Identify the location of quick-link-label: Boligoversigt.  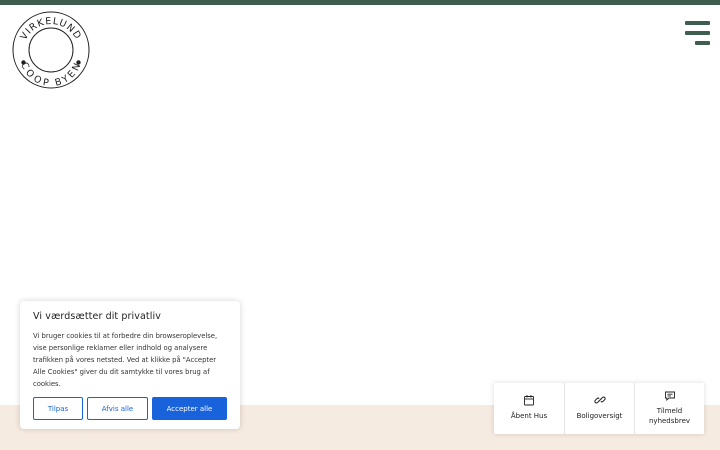
(599, 416).